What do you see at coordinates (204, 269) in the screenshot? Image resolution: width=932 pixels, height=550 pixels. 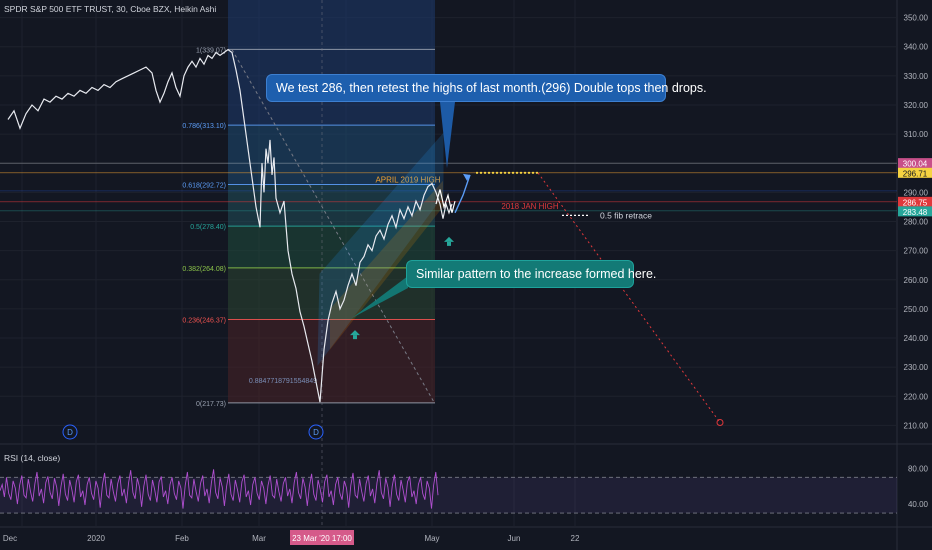 I see `fib-level-label: 0.382(264.08)` at bounding box center [204, 269].